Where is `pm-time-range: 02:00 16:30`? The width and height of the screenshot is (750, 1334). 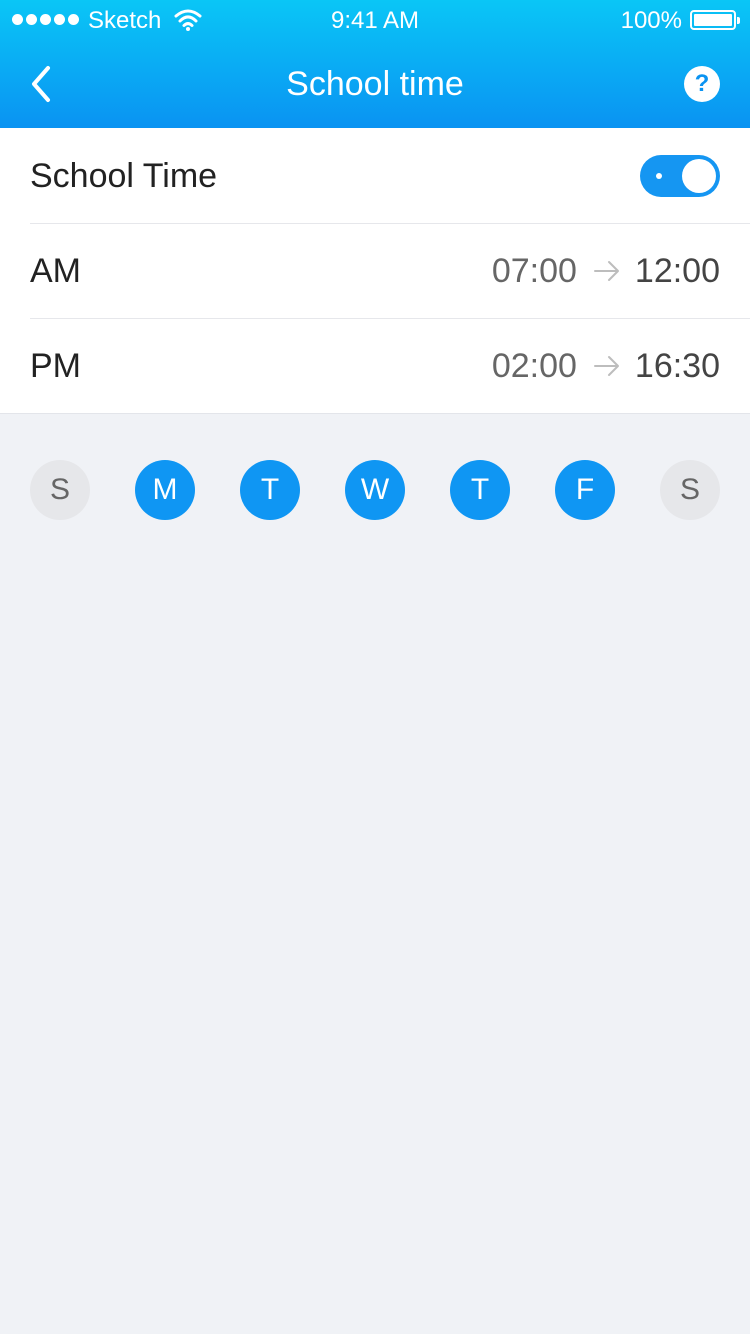
pm-time-range: 02:00 16:30 is located at coordinates (606, 366).